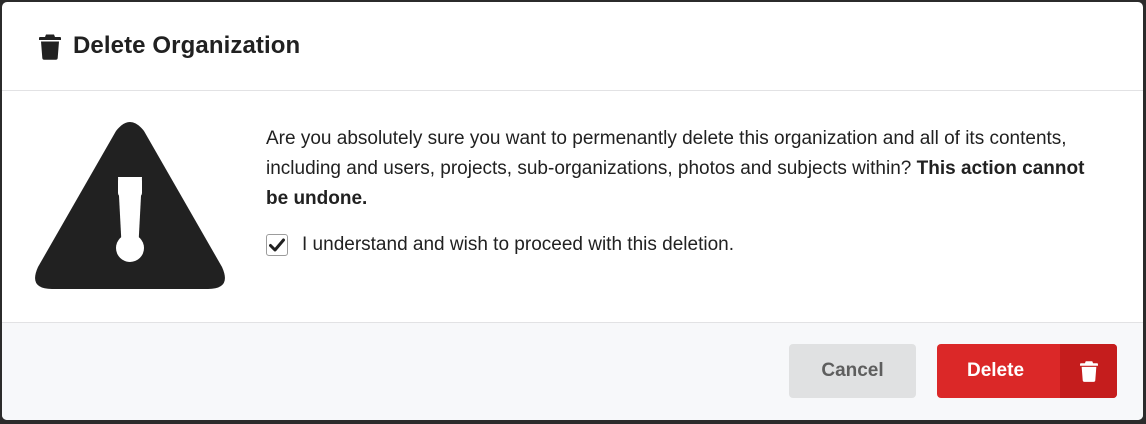 The width and height of the screenshot is (1146, 424). Describe the element at coordinates (187, 45) in the screenshot. I see `dialog-title: Delete Organization` at that location.